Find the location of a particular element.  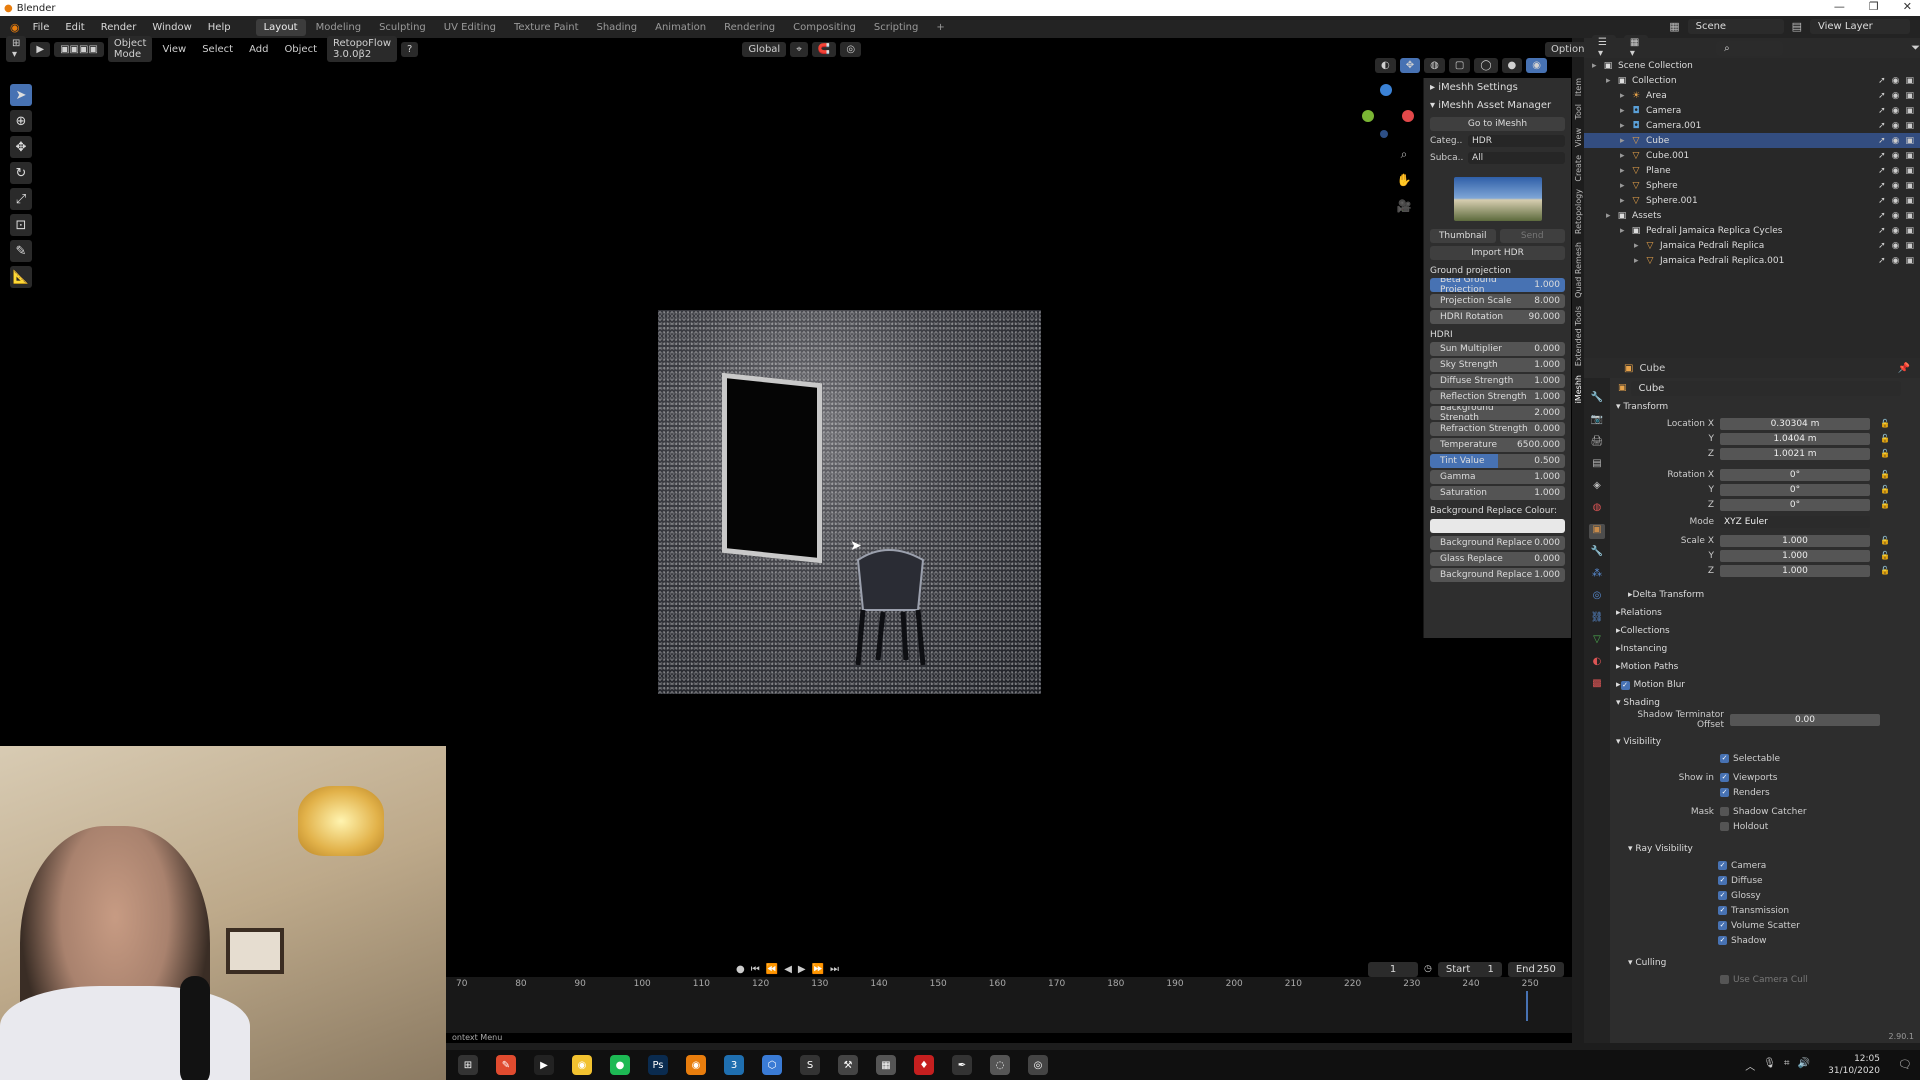

vtab-create: Create is located at coordinates (1578, 168).